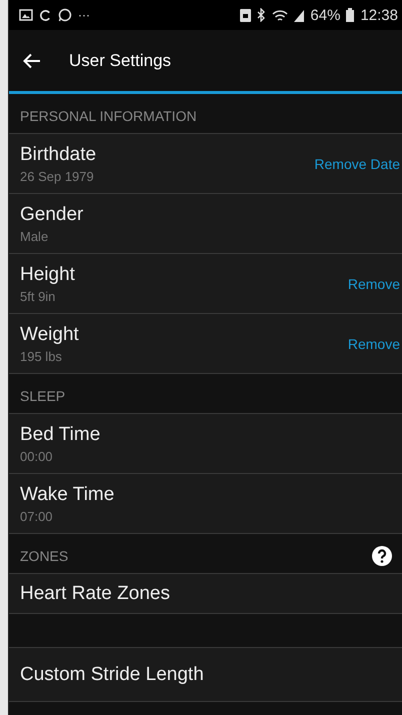 Image resolution: width=402 pixels, height=715 pixels. What do you see at coordinates (84, 15) in the screenshot?
I see `more-notifications: ···` at bounding box center [84, 15].